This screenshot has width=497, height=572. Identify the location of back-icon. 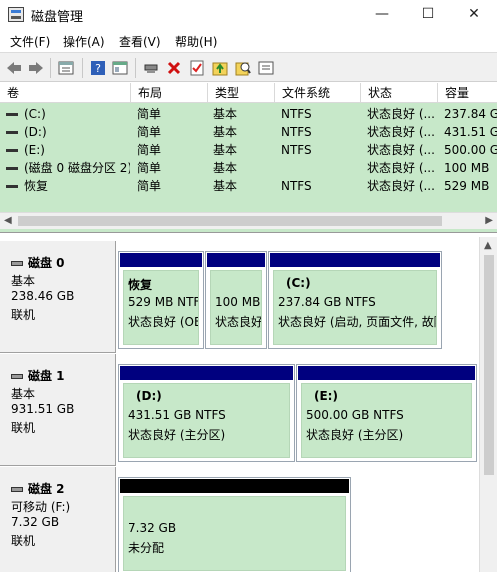
(14, 68).